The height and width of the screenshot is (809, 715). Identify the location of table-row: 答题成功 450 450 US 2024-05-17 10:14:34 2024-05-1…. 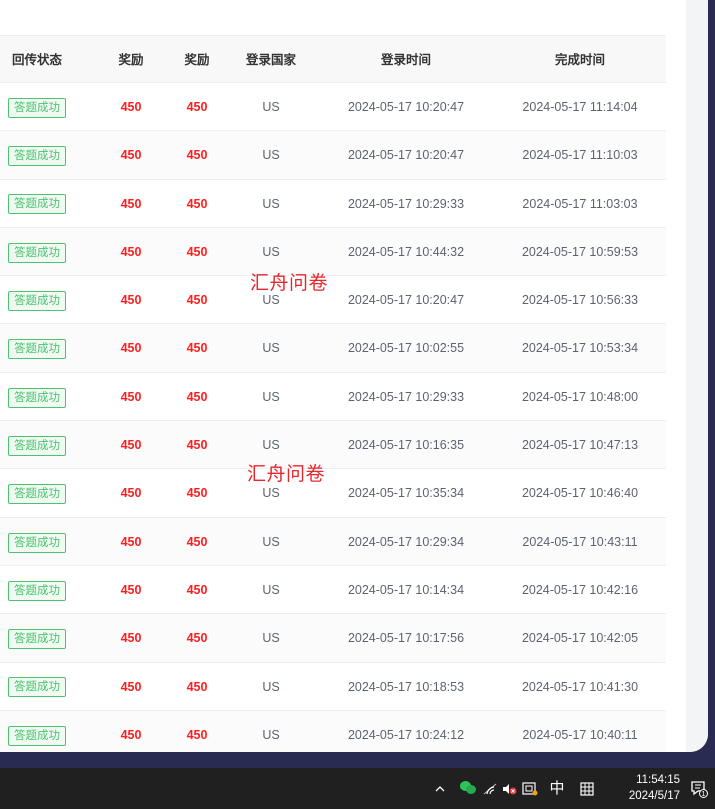
(333, 590).